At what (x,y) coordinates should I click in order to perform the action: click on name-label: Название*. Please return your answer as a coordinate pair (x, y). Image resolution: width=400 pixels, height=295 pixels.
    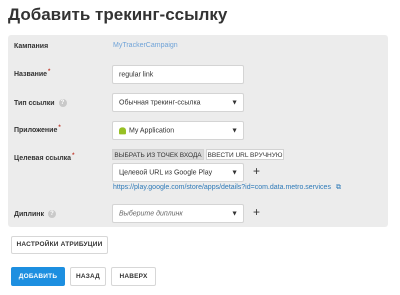
    Looking at the image, I should click on (32, 73).